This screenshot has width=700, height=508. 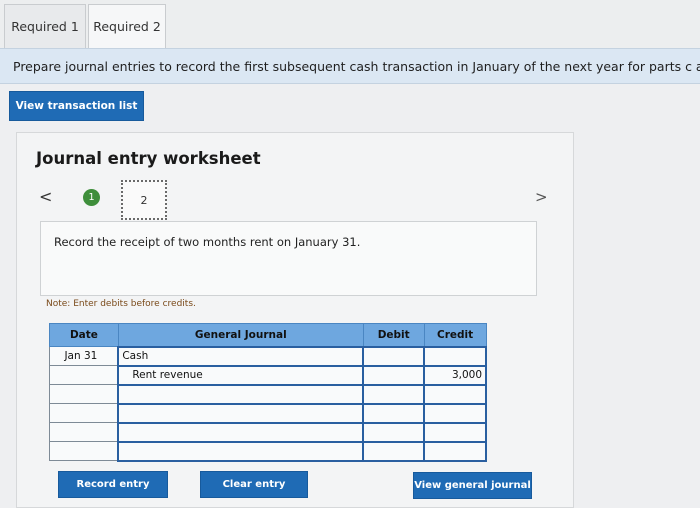 What do you see at coordinates (148, 158) in the screenshot?
I see `worksheet-title: Journal entry worksheet` at bounding box center [148, 158].